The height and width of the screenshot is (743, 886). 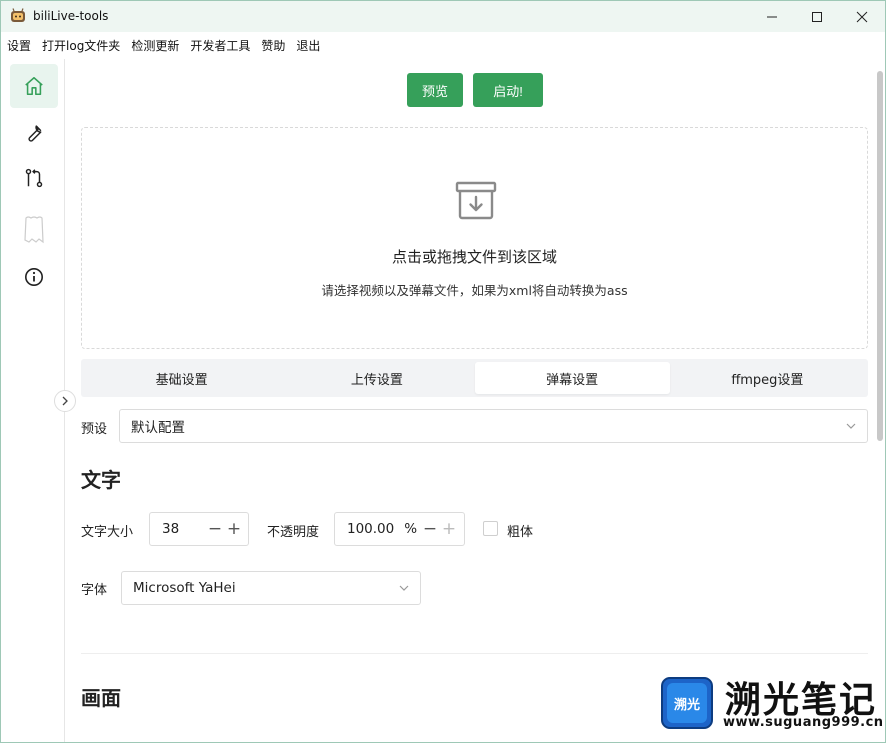 I want to click on text-section-title: 文字, so click(x=101, y=480).